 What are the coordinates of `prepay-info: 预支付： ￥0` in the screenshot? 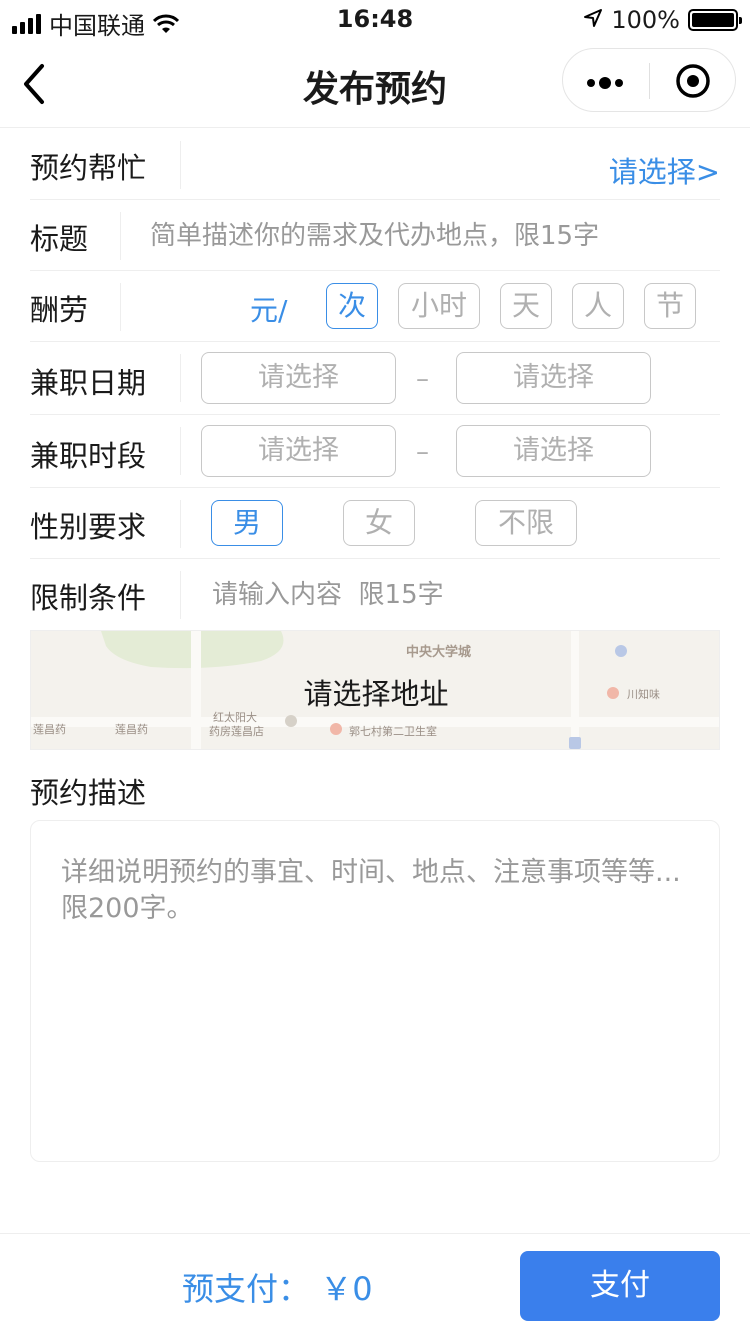 It's located at (277, 1287).